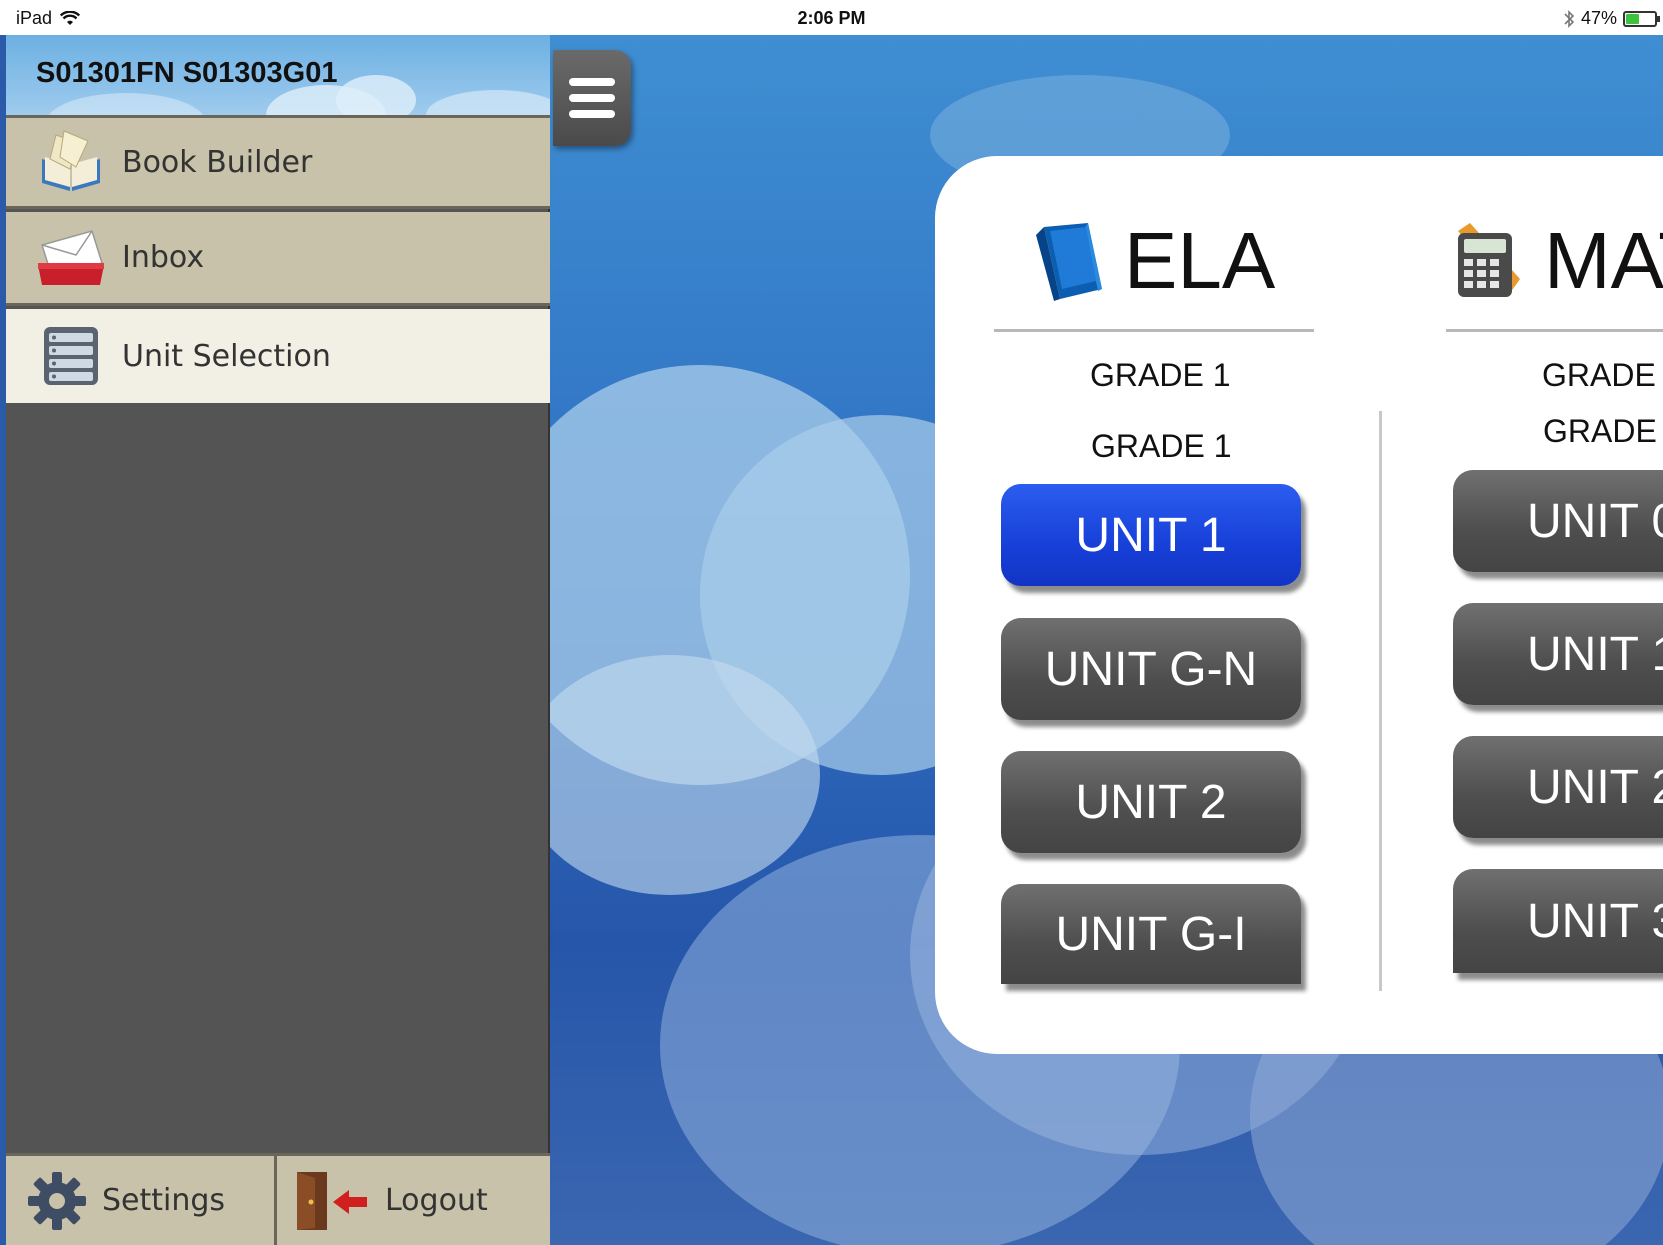 This screenshot has width=1663, height=1245. Describe the element at coordinates (1603, 260) in the screenshot. I see `math-title-label: MAT` at that location.